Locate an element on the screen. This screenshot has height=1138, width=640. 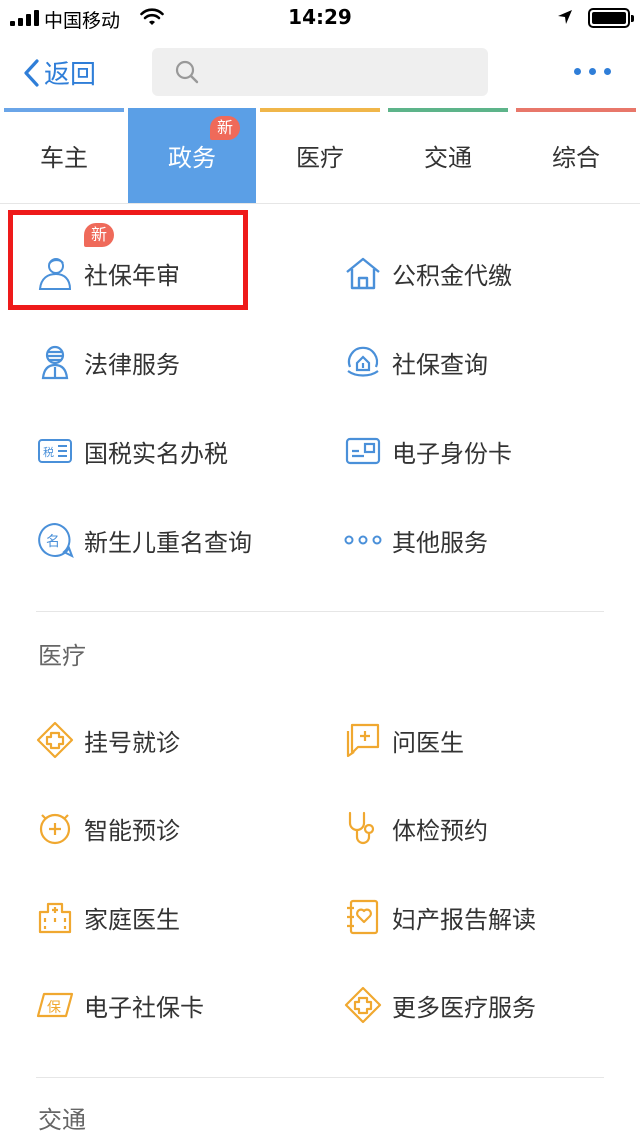
service-insurance-card: 保 电子社保卡 is located at coordinates (120, 1005).